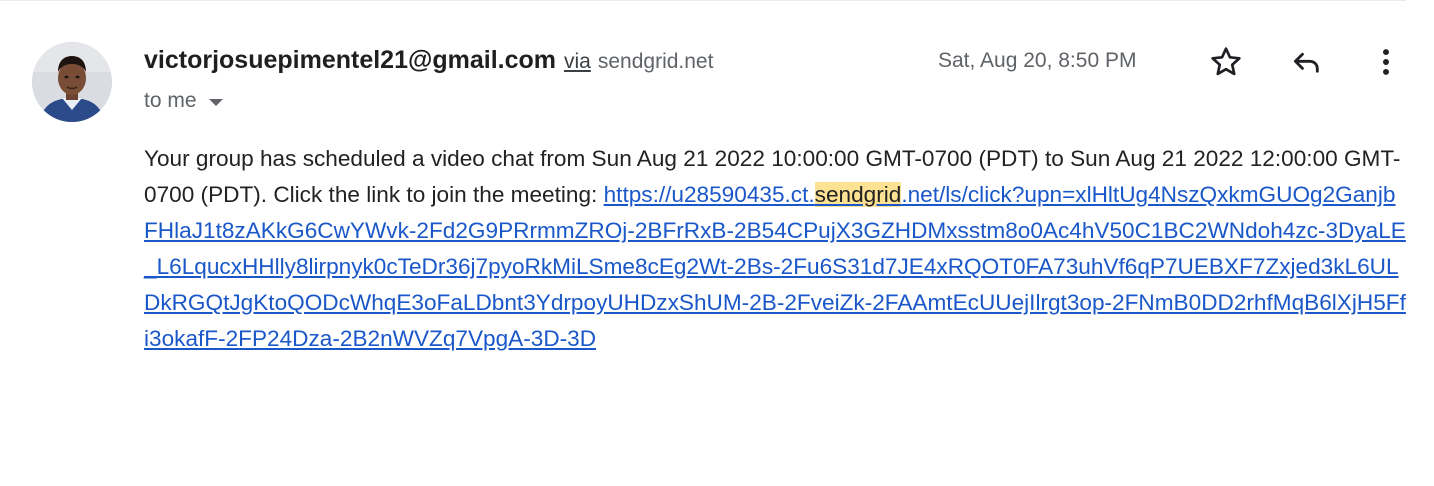  I want to click on reply-icon, so click(1306, 62).